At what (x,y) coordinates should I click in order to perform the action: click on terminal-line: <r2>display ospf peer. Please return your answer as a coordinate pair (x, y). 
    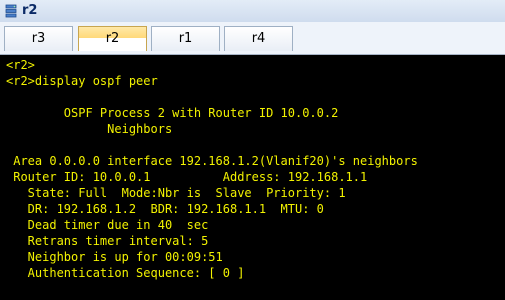
    Looking at the image, I should click on (82, 81).